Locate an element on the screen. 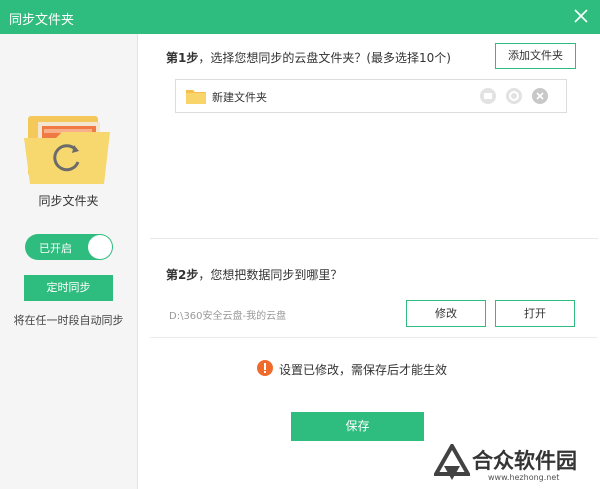 Image resolution: width=600 pixels, height=489 pixels. step2-prefix: 第2步 is located at coordinates (182, 275).